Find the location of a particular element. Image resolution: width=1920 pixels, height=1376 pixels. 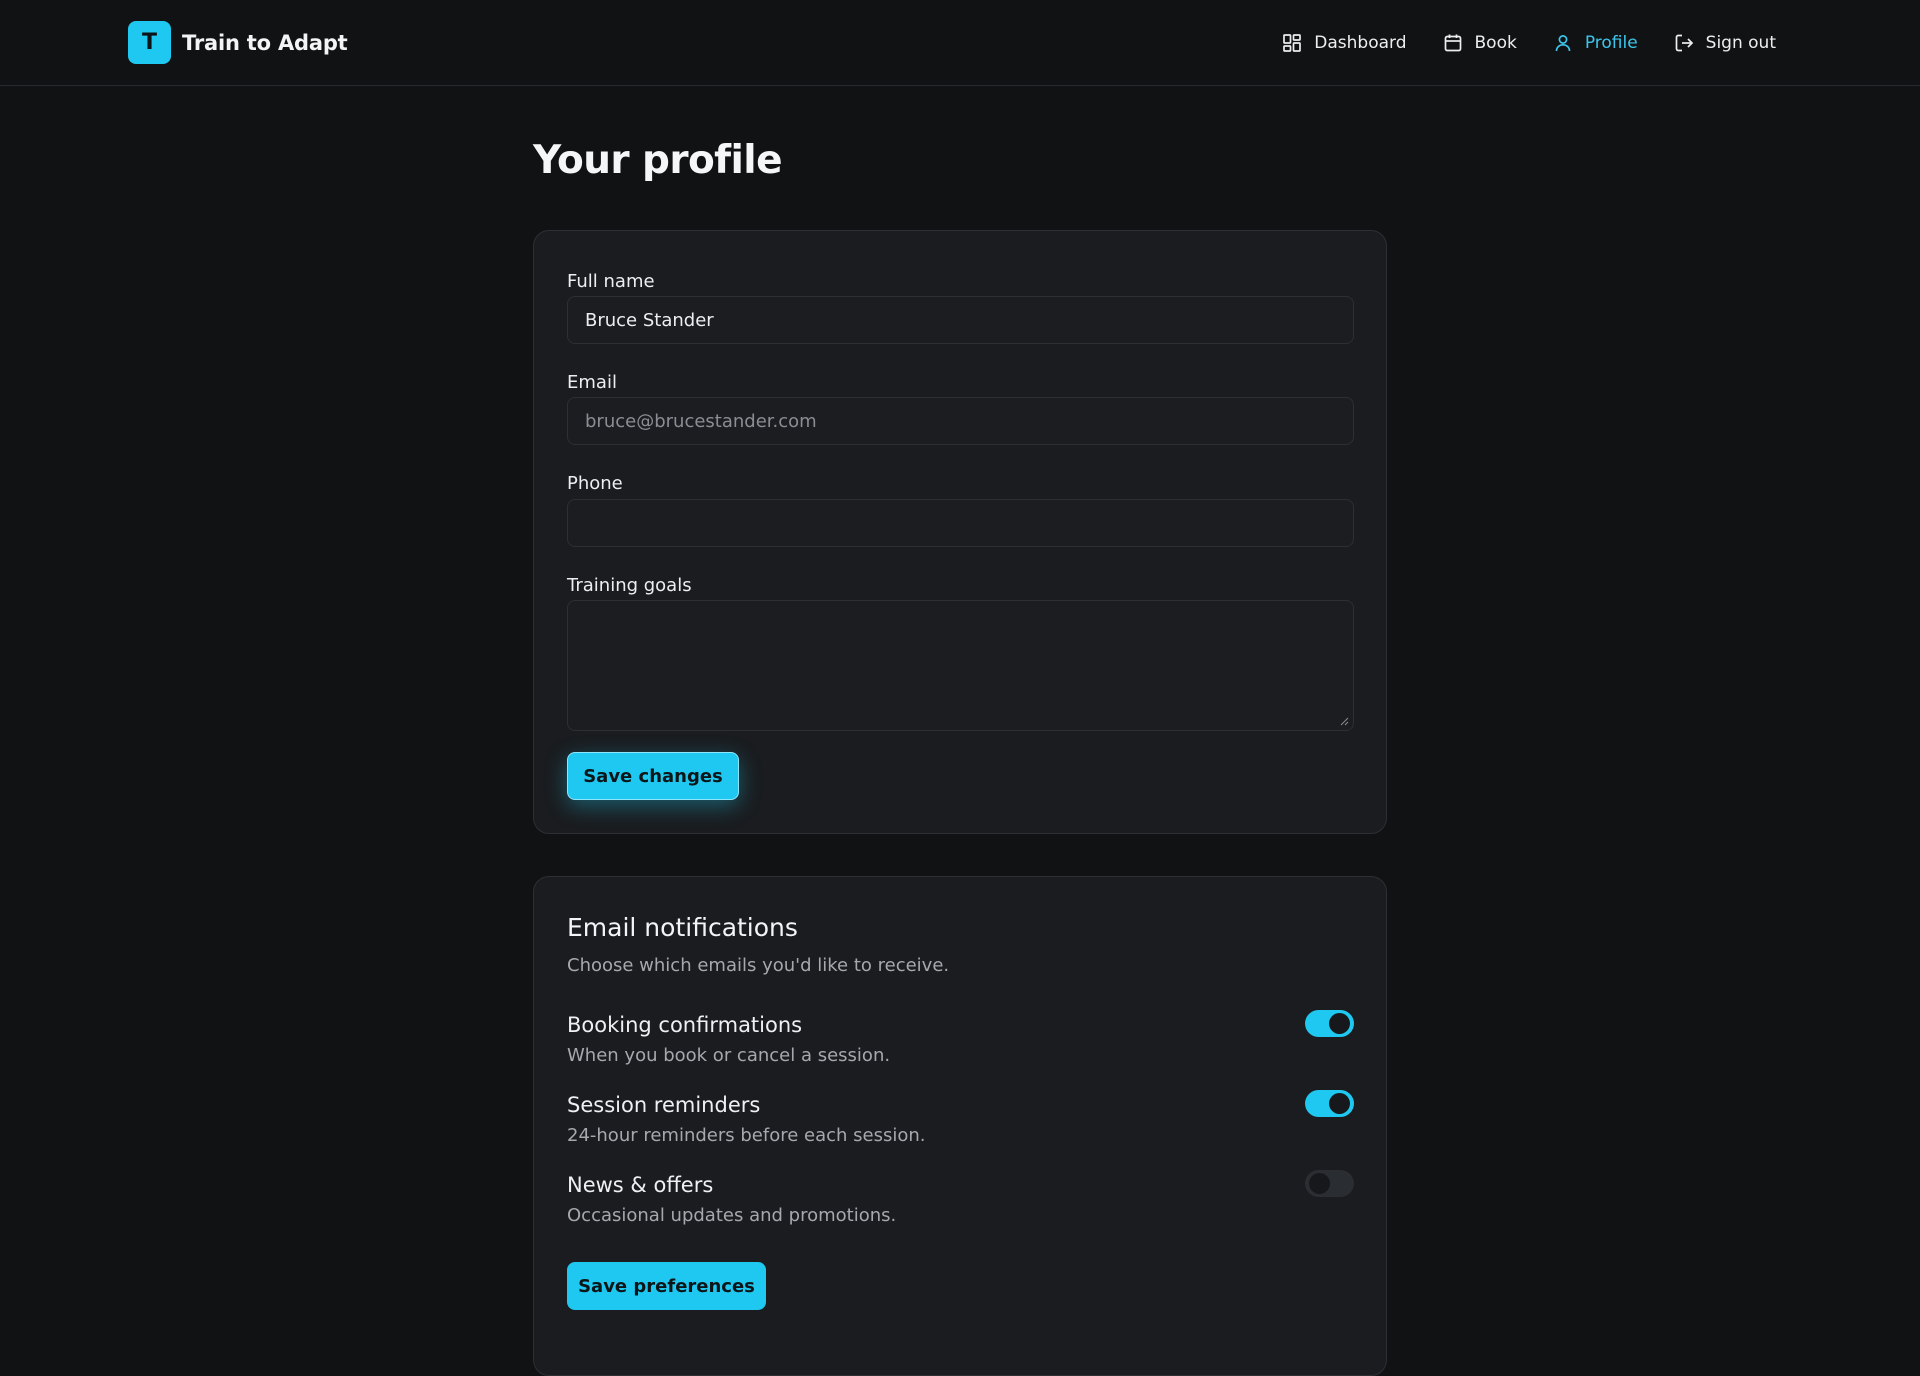

main-nav: Dashboard Book Profile Sign out is located at coordinates (1511, 43).